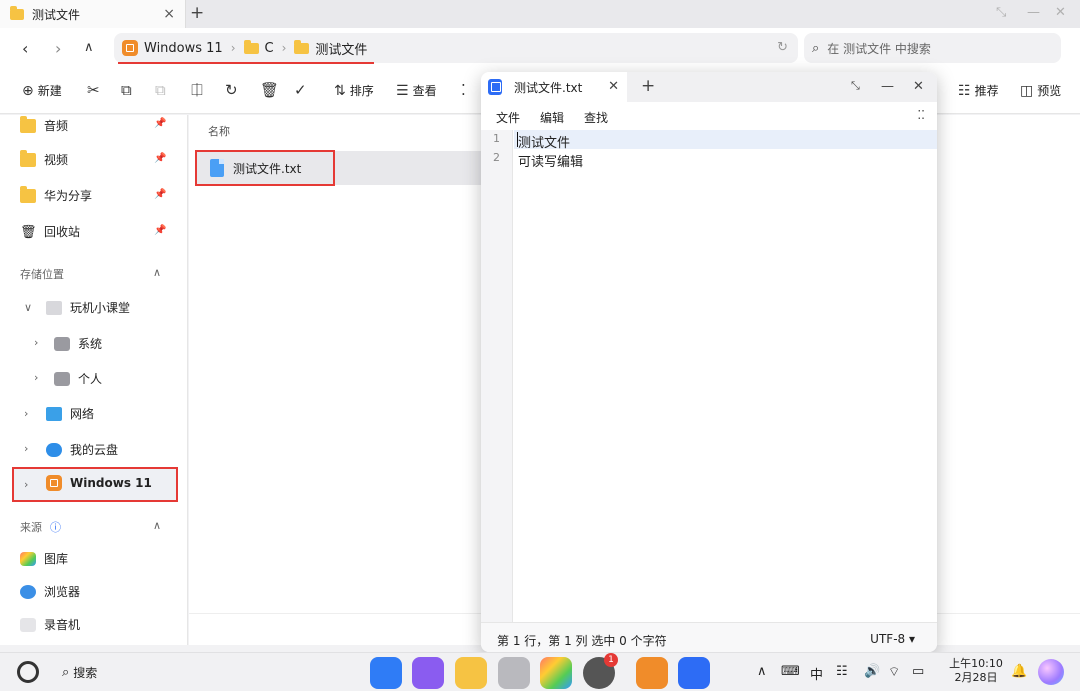 The image size is (1080, 691). I want to click on rename-icon: ⎅, so click(197, 90).